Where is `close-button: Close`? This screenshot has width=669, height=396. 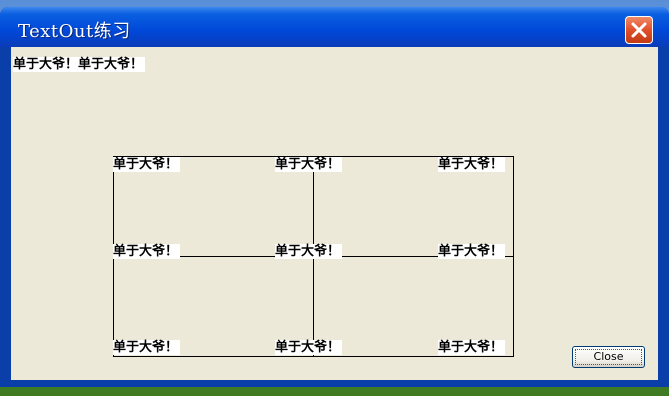
close-button: Close is located at coordinates (608, 357).